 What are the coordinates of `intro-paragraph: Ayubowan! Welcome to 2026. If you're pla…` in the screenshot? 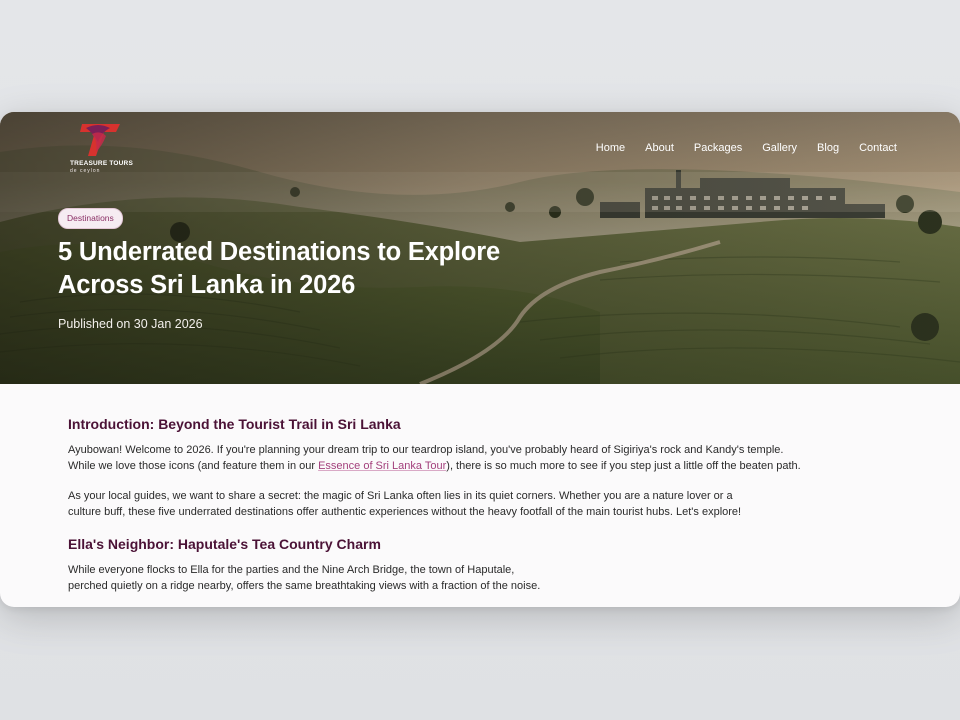 It's located at (458, 458).